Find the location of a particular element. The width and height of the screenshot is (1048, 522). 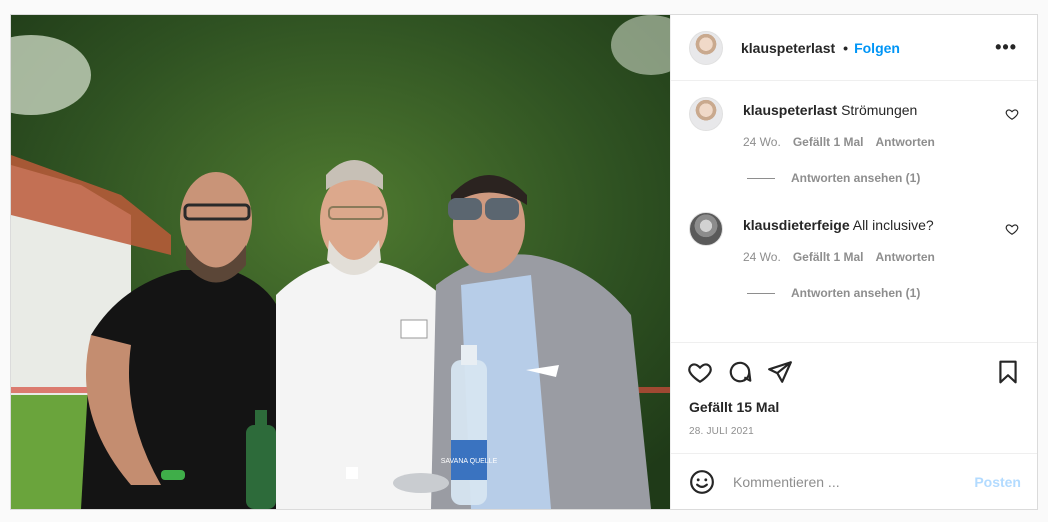

more-options-icon: ••• is located at coordinates (1006, 47).